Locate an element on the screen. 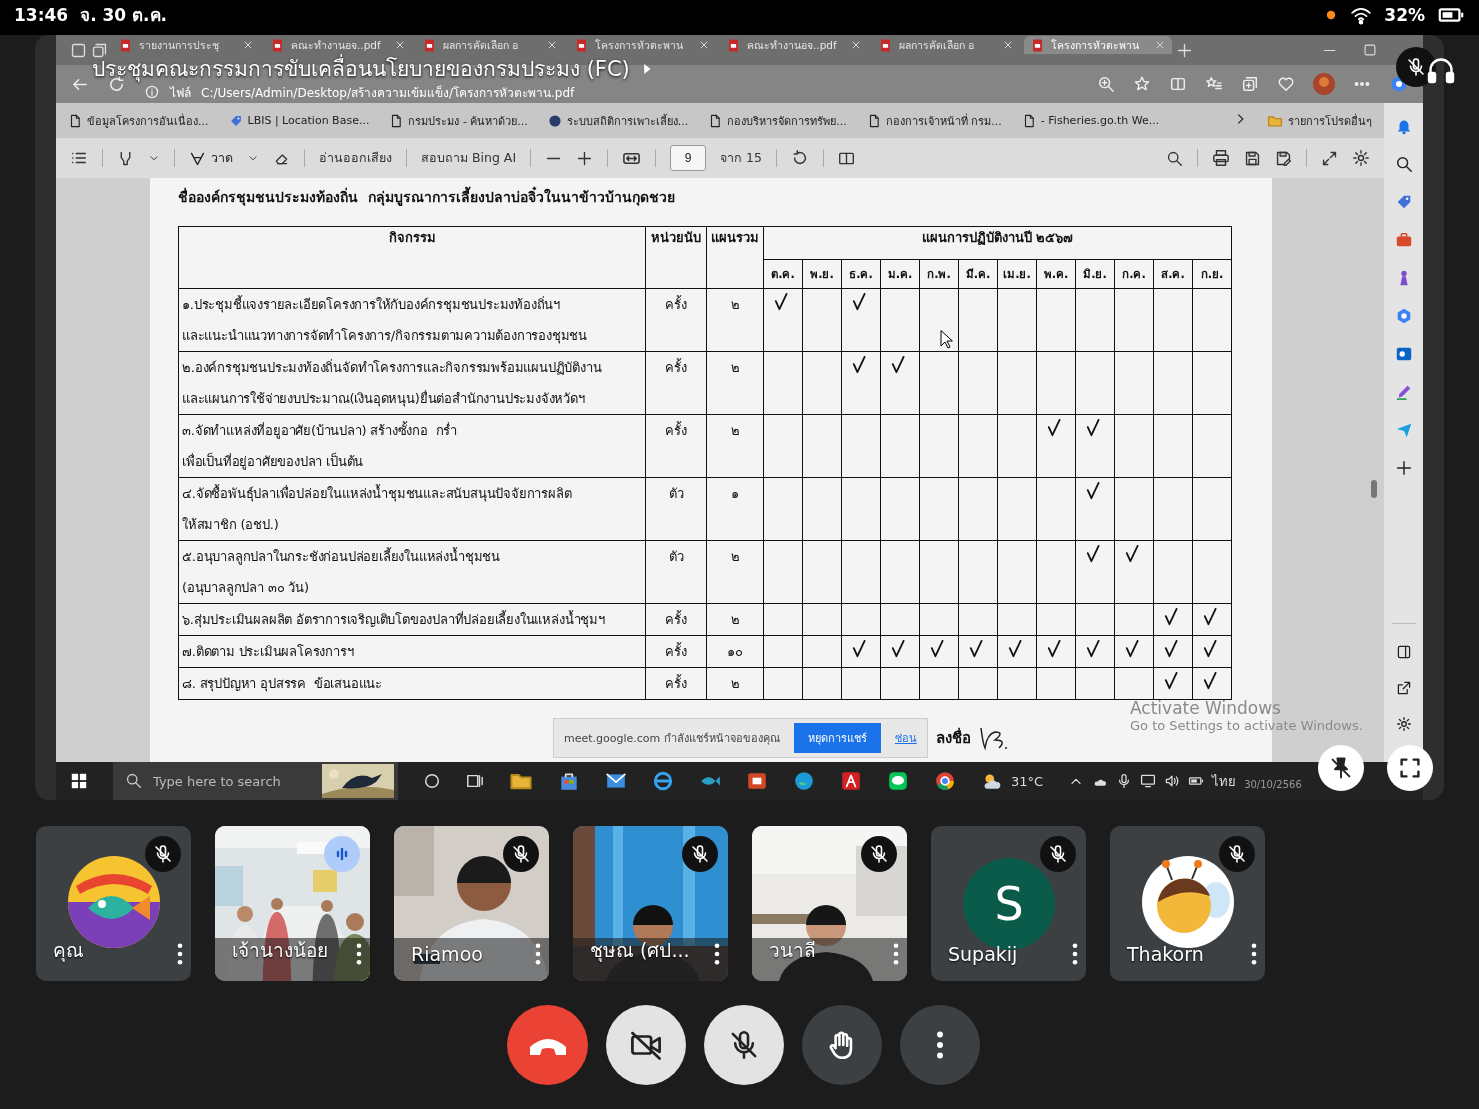 The image size is (1479, 1109). external-link-icon is located at coordinates (1403, 688).